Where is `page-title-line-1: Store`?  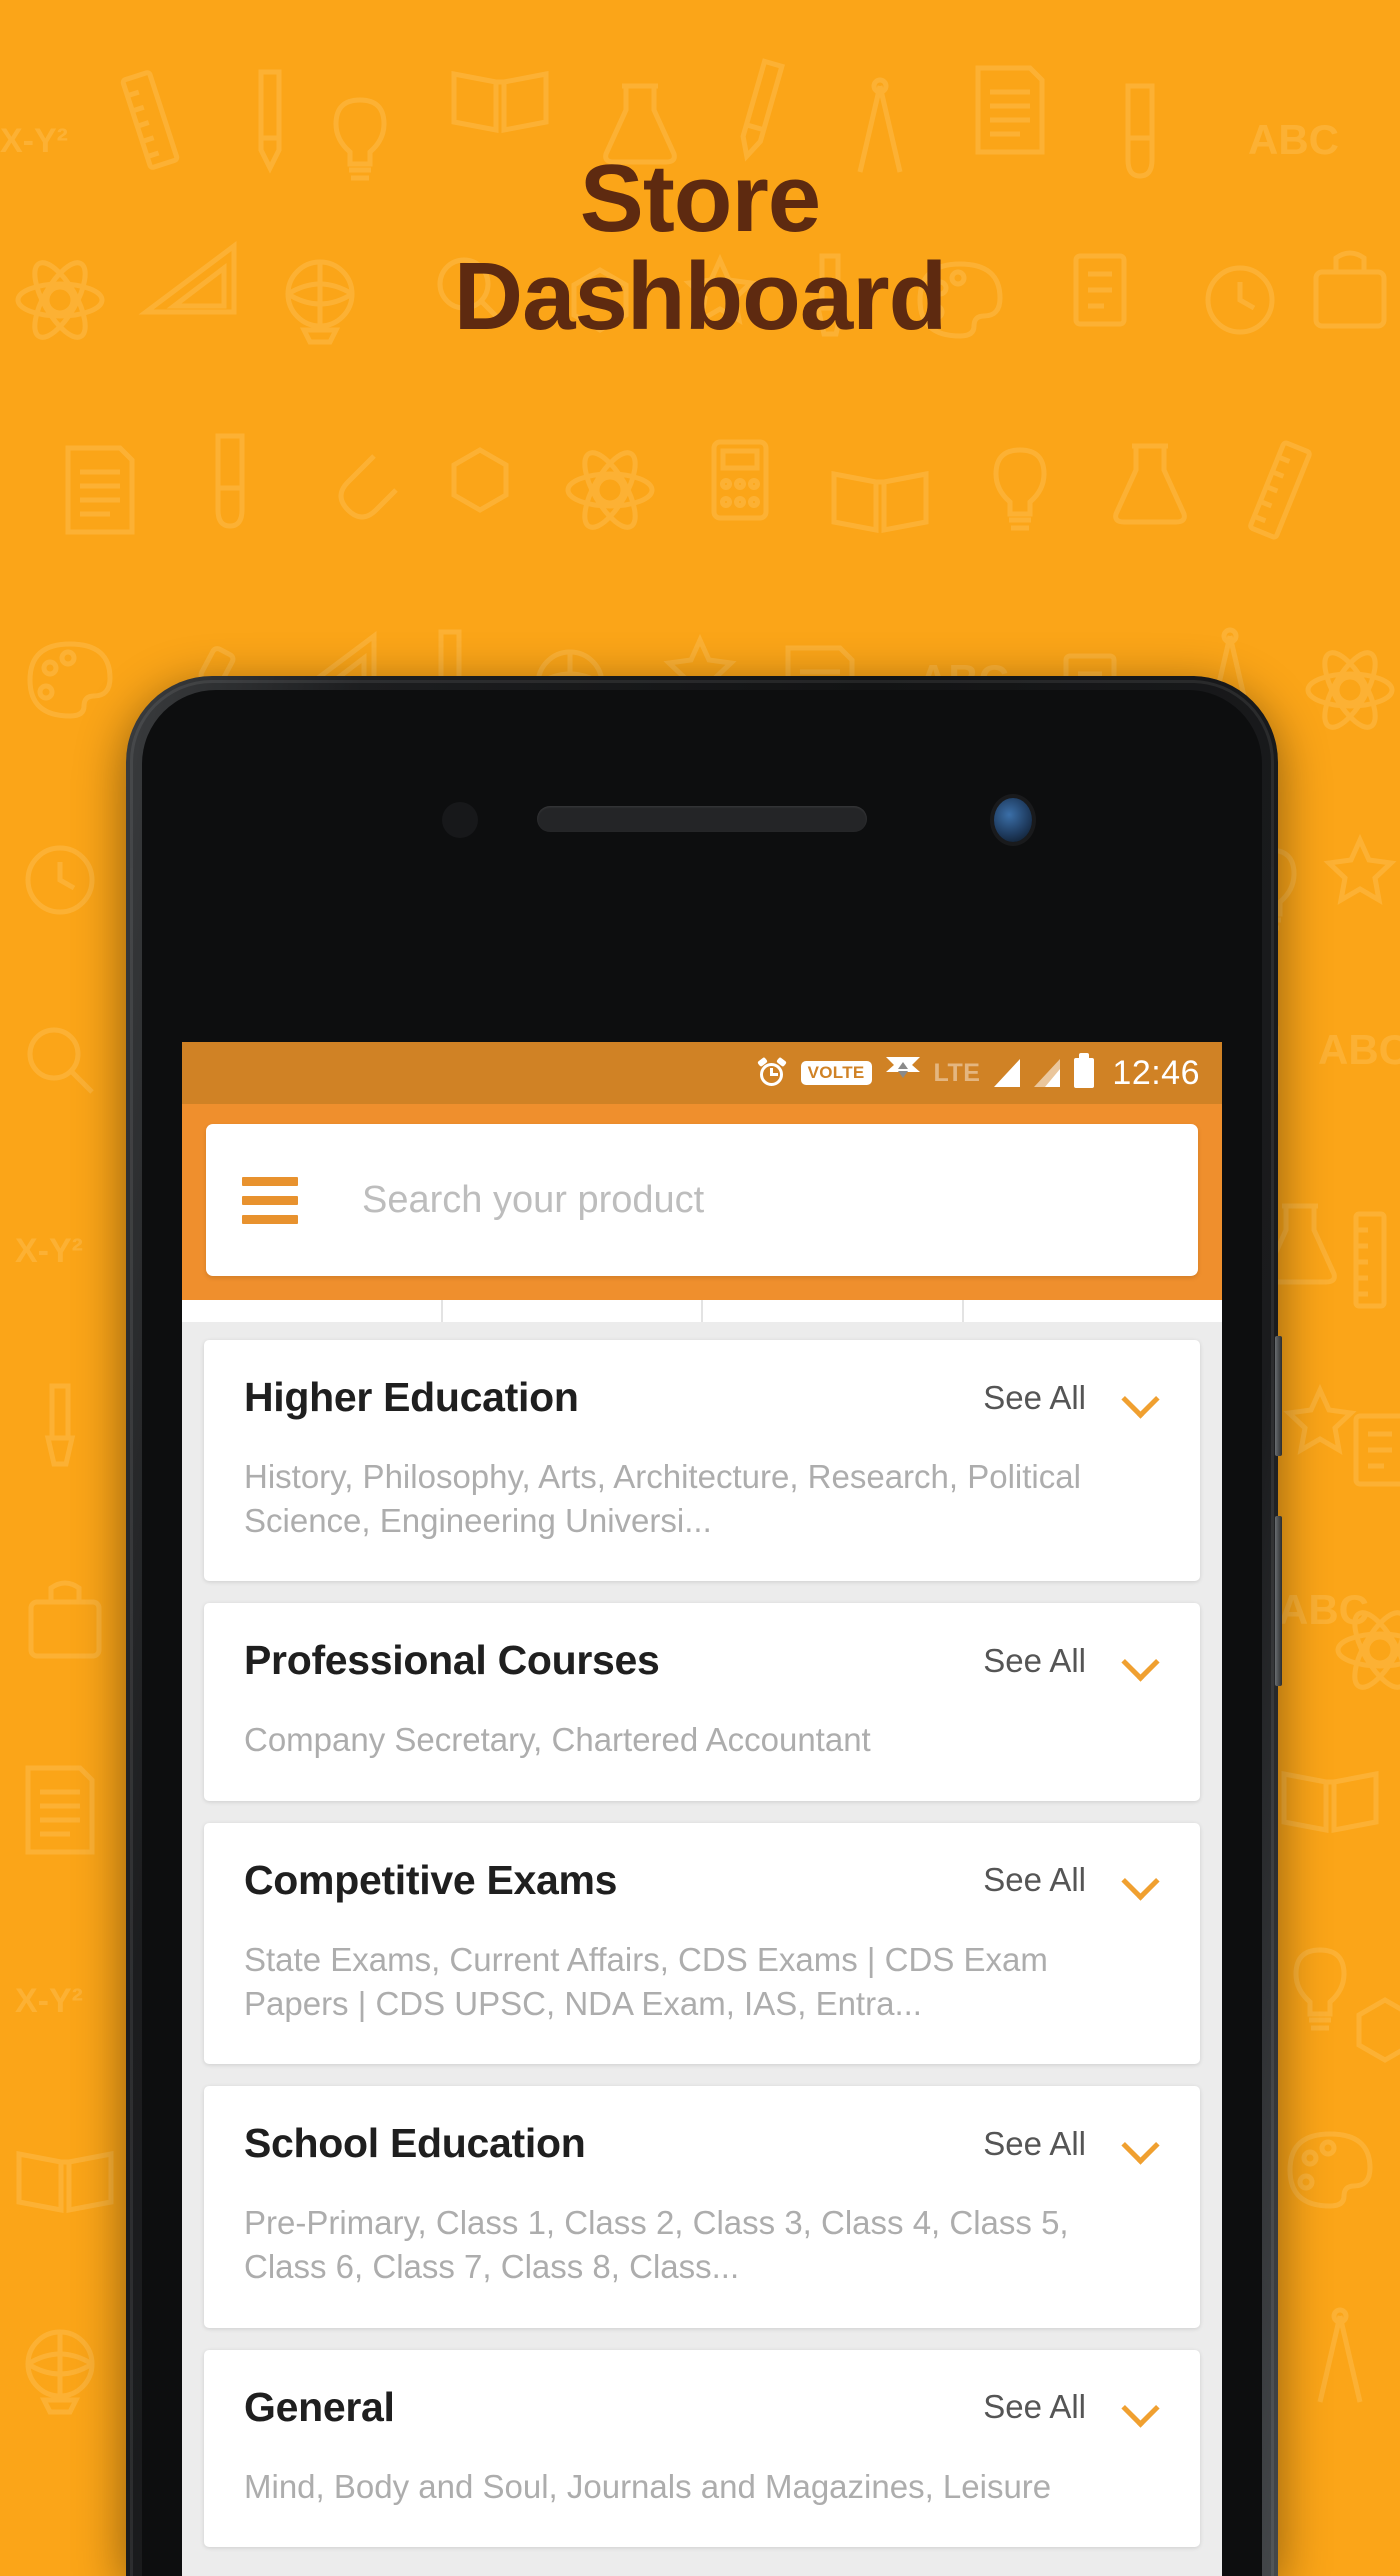
page-title-line-1: Store is located at coordinates (700, 198).